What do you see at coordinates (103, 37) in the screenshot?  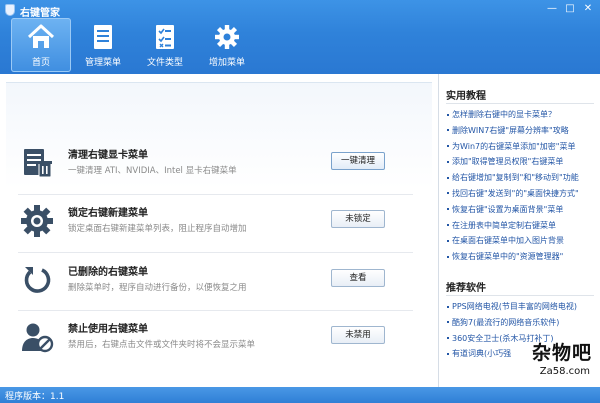 I see `menu-list-icon` at bounding box center [103, 37].